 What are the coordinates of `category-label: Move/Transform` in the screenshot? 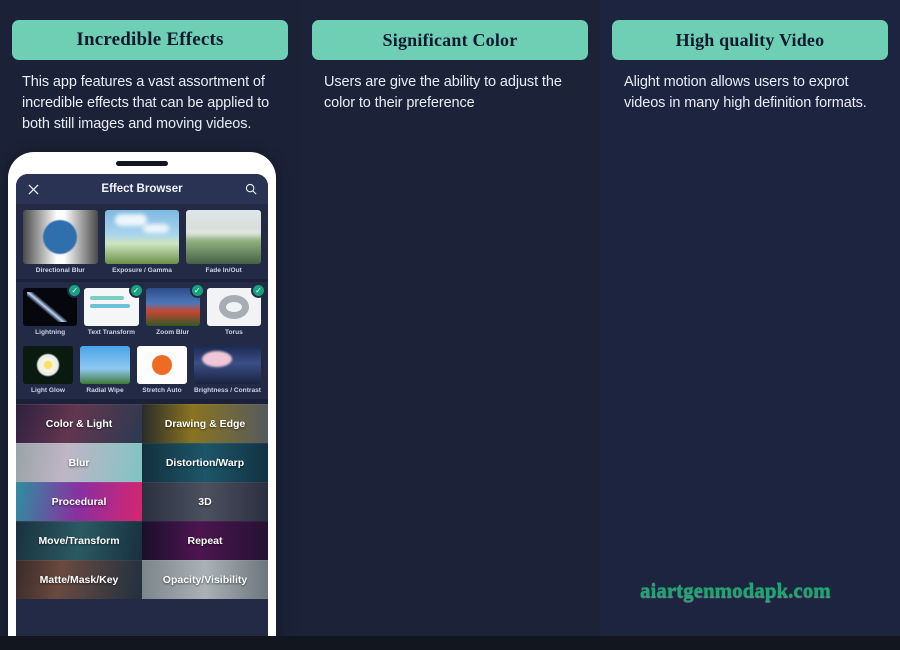 It's located at (79, 540).